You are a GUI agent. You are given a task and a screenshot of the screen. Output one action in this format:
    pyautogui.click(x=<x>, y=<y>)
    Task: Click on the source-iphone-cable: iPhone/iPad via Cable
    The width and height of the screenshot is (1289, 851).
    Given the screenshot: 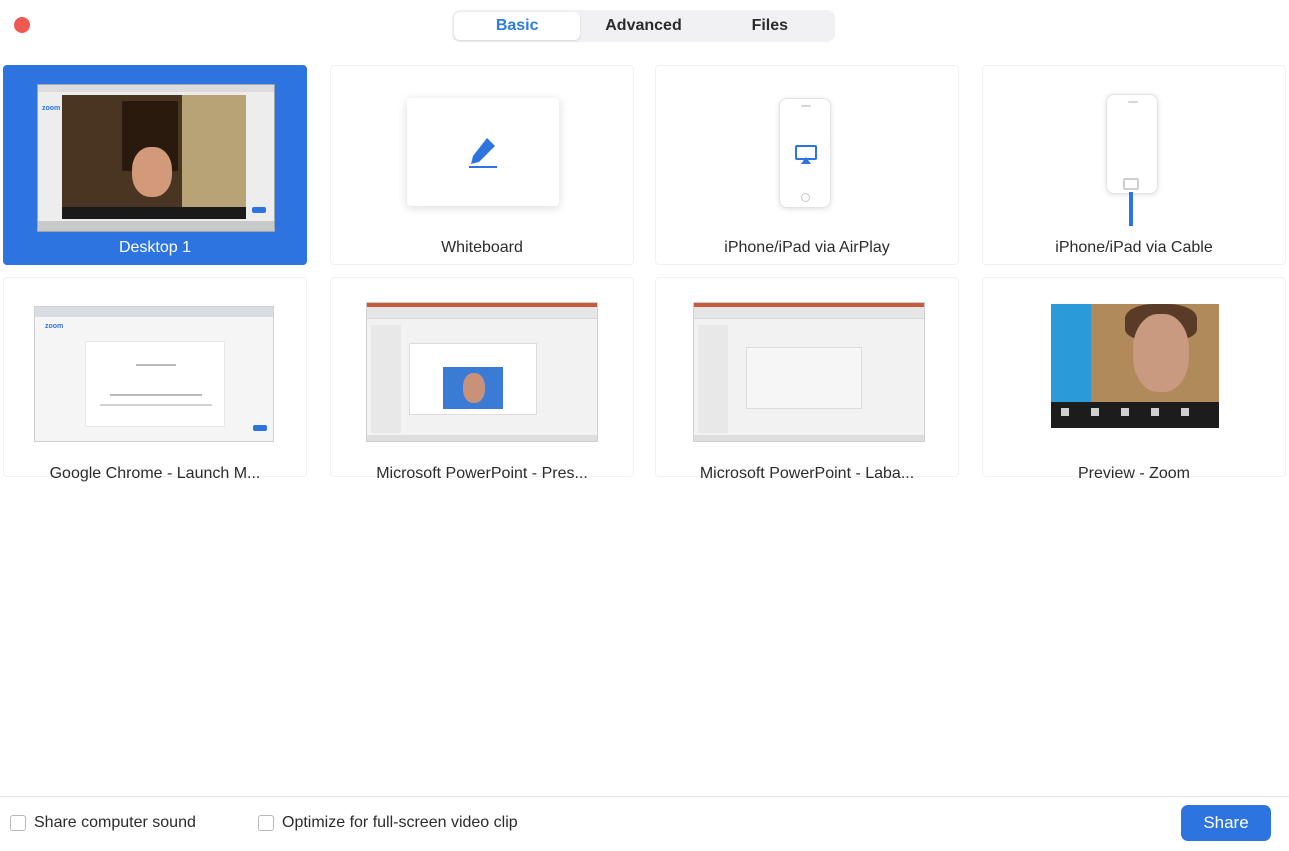 What is the action you would take?
    pyautogui.click(x=1134, y=165)
    